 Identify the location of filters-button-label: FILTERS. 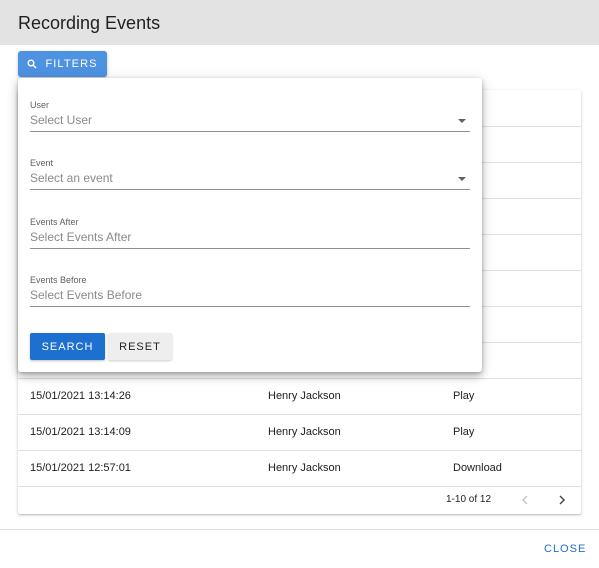
(71, 64).